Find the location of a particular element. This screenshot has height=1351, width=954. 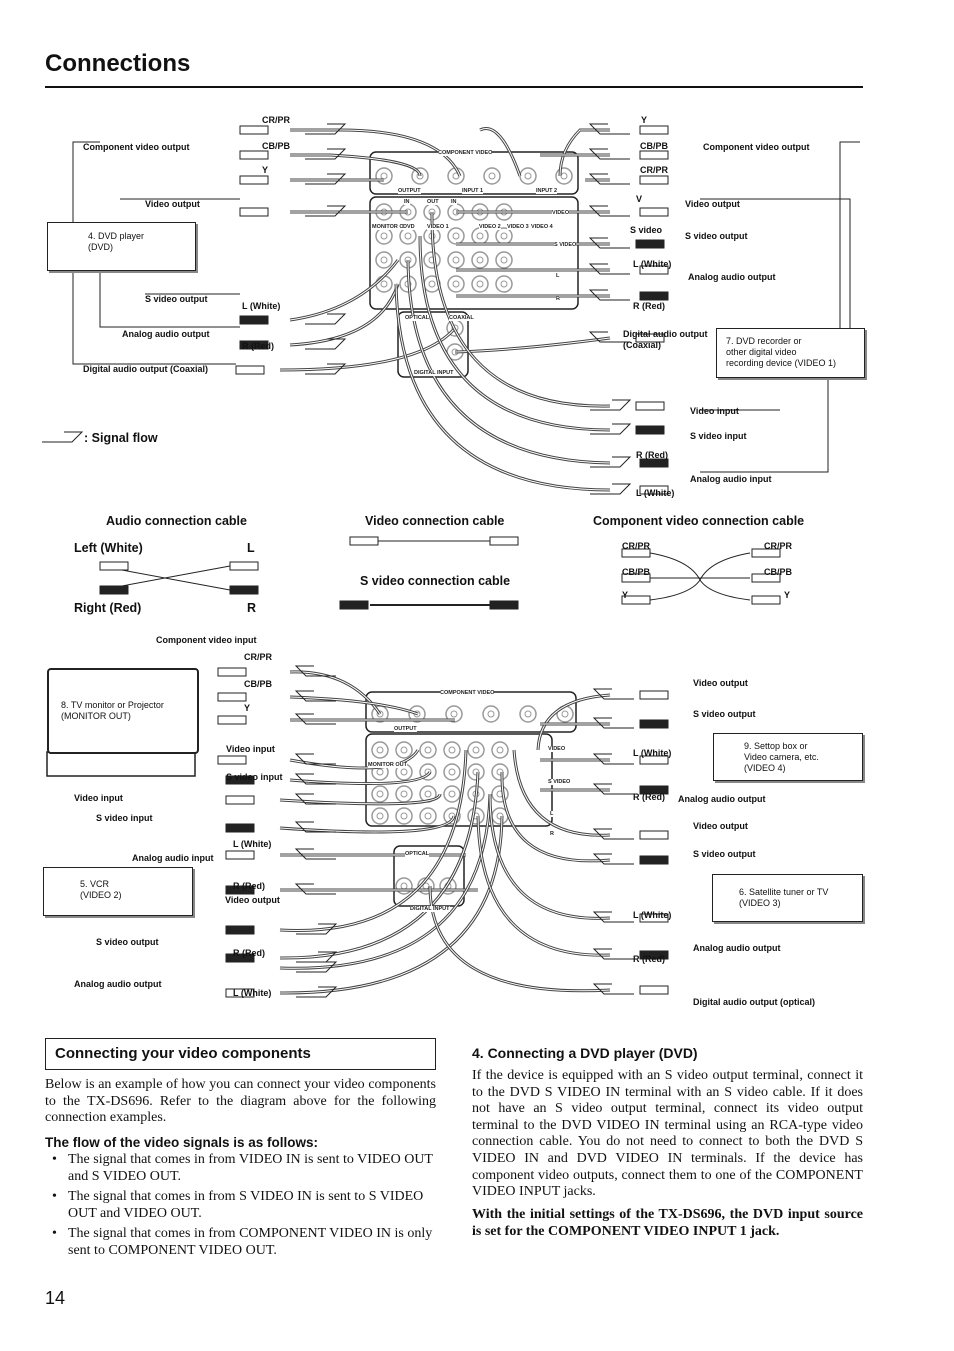

receiver-label-digital-input: DIGITAL INPUT is located at coordinates (434, 373).